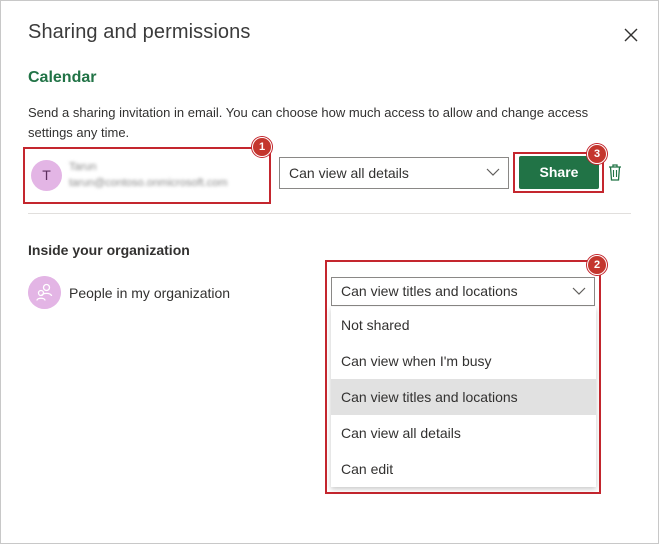 This screenshot has width=659, height=544. What do you see at coordinates (62, 77) in the screenshot?
I see `calendar-heading: Calendar` at bounding box center [62, 77].